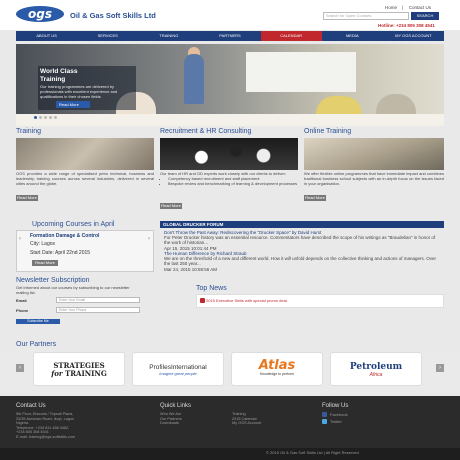 This screenshot has width=460, height=460. What do you see at coordinates (79, 365) in the screenshot?
I see `partner-strategies-line1: STRATEGIES` at bounding box center [79, 365].